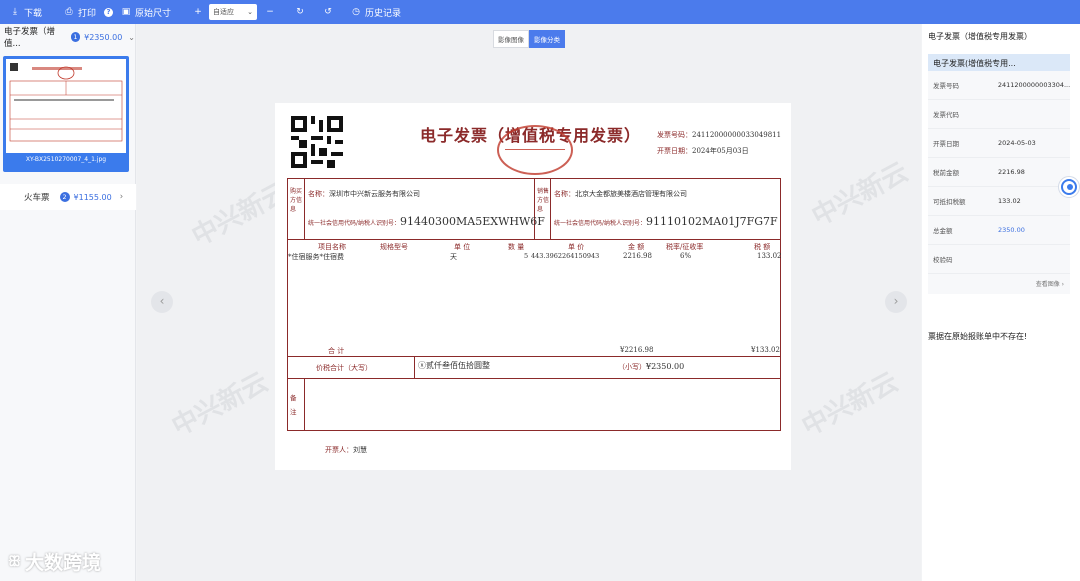 The image size is (1080, 581). I want to click on item-tax: 133.02, so click(769, 256).